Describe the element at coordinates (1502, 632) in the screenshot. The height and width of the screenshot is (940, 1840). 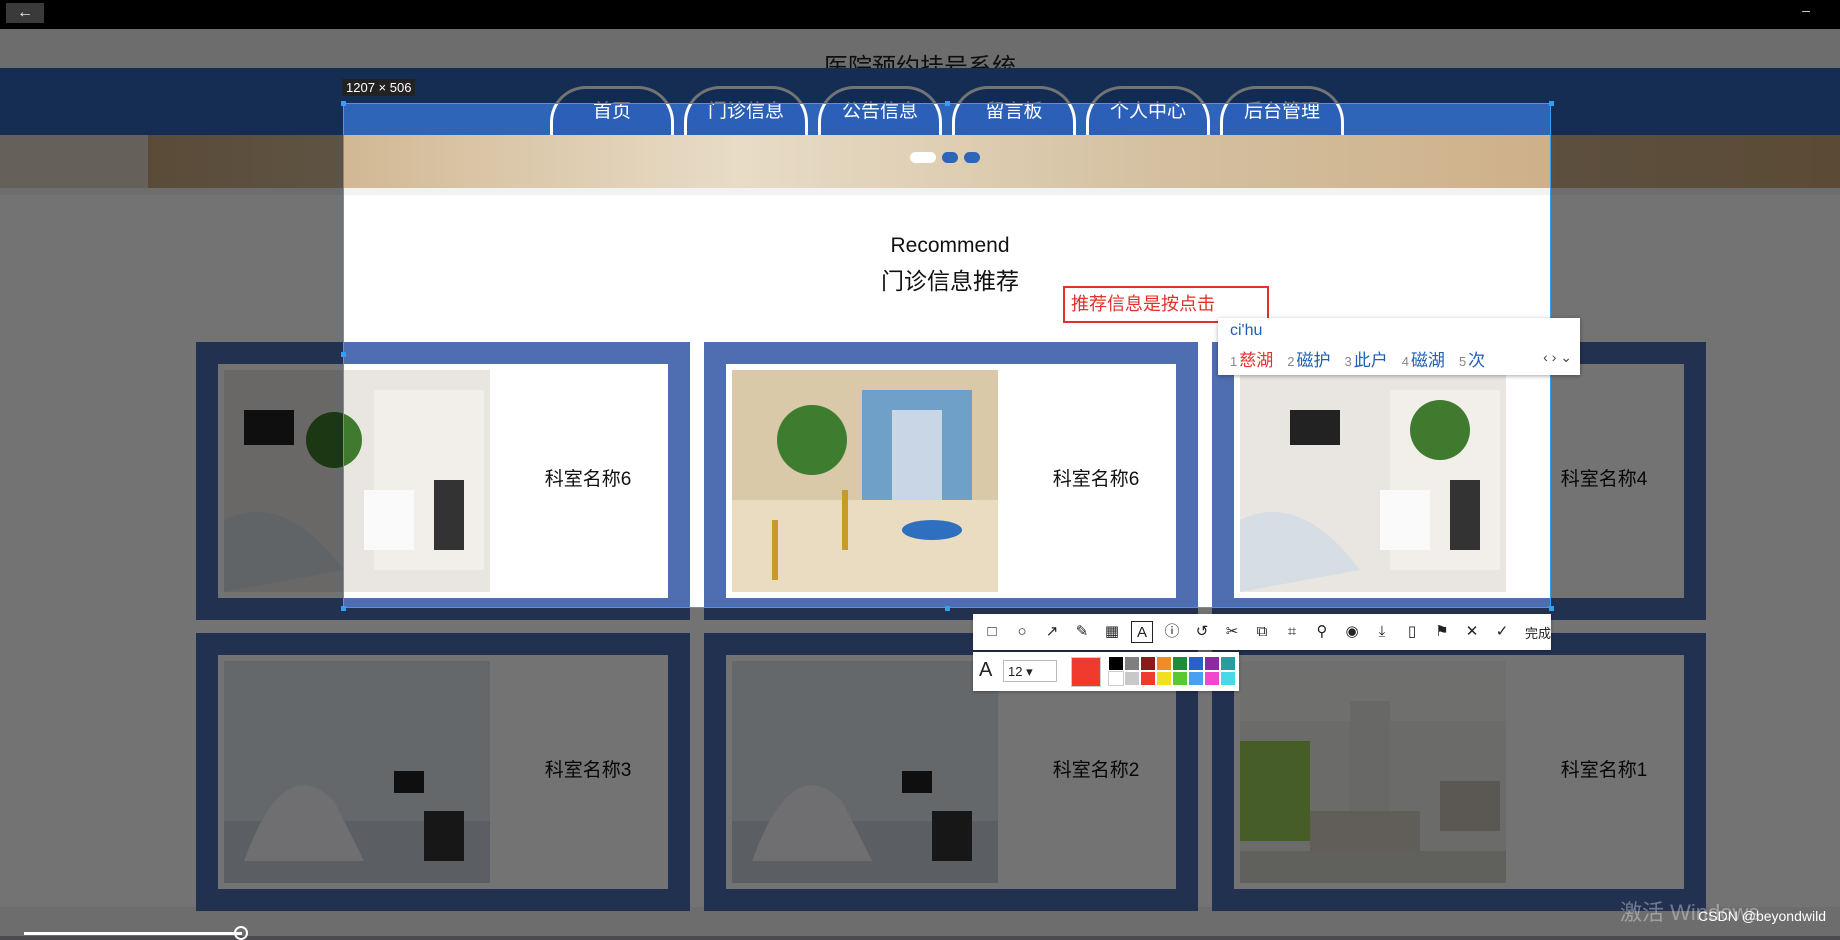
I see `check-icon: ✓` at that location.